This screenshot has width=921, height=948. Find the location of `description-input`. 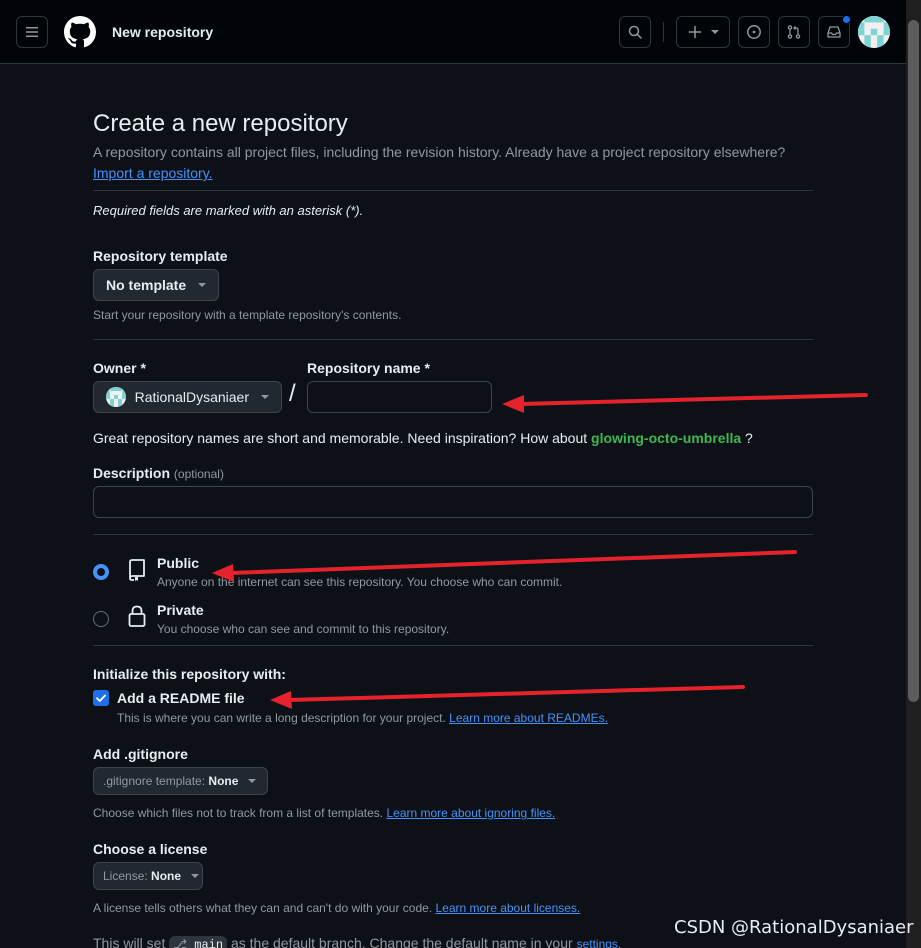

description-input is located at coordinates (453, 502).